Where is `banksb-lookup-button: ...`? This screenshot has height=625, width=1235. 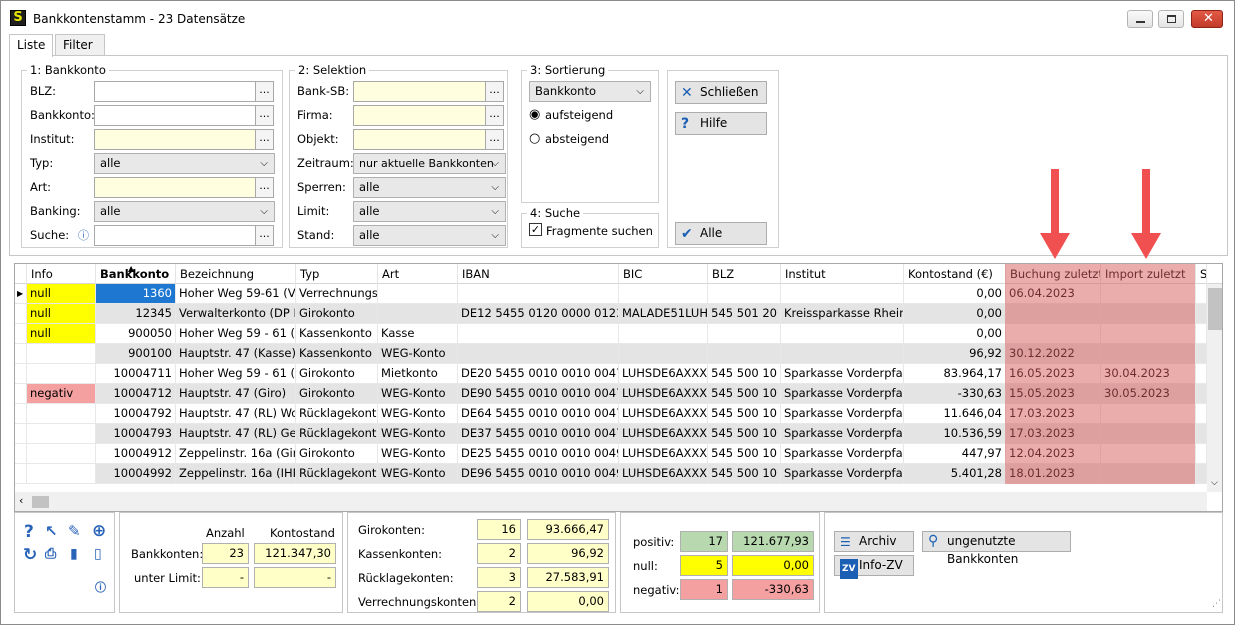 banksb-lookup-button: ... is located at coordinates (494, 91).